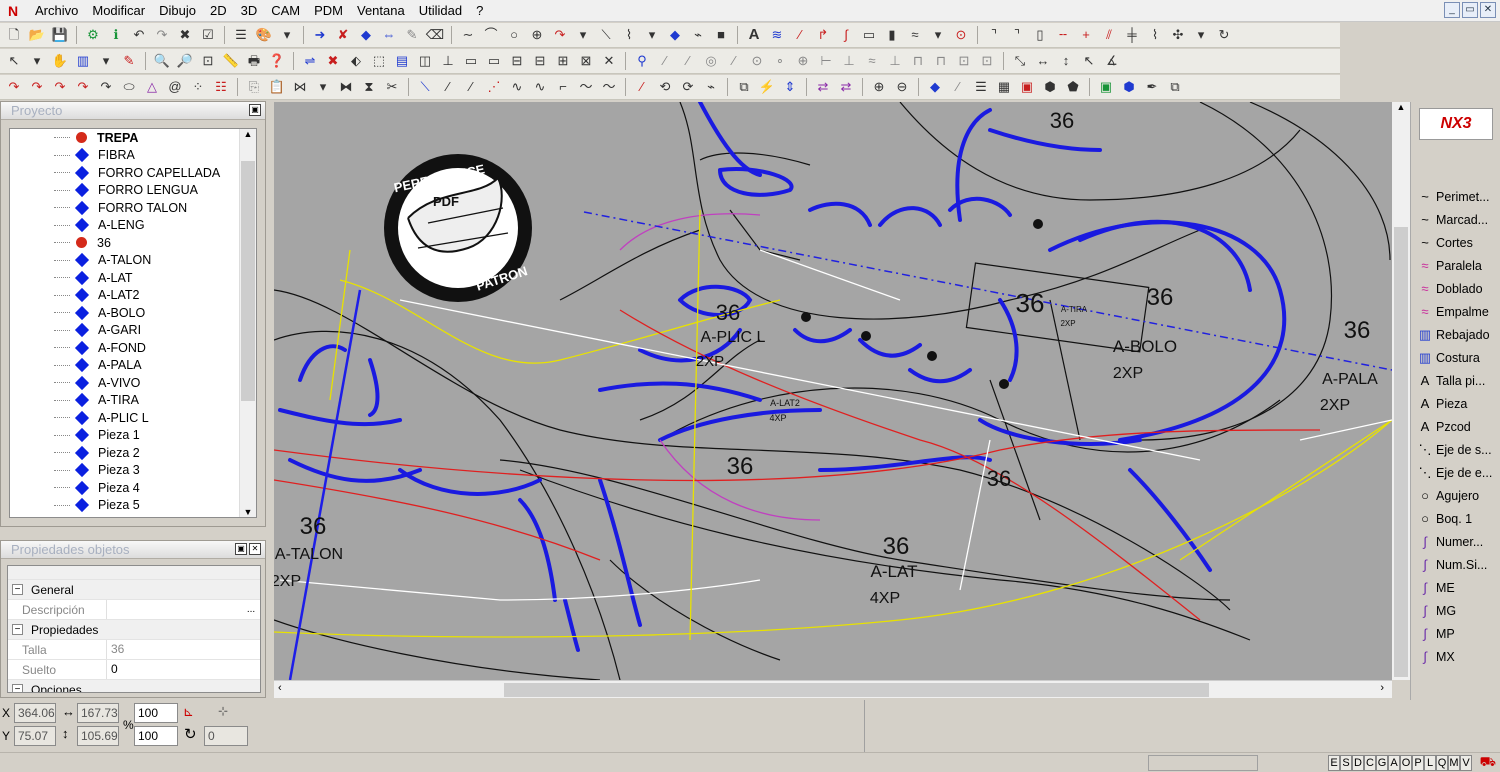 The image size is (1500, 772). Describe the element at coordinates (152, 87) in the screenshot. I see `triangle-icon: △` at that location.